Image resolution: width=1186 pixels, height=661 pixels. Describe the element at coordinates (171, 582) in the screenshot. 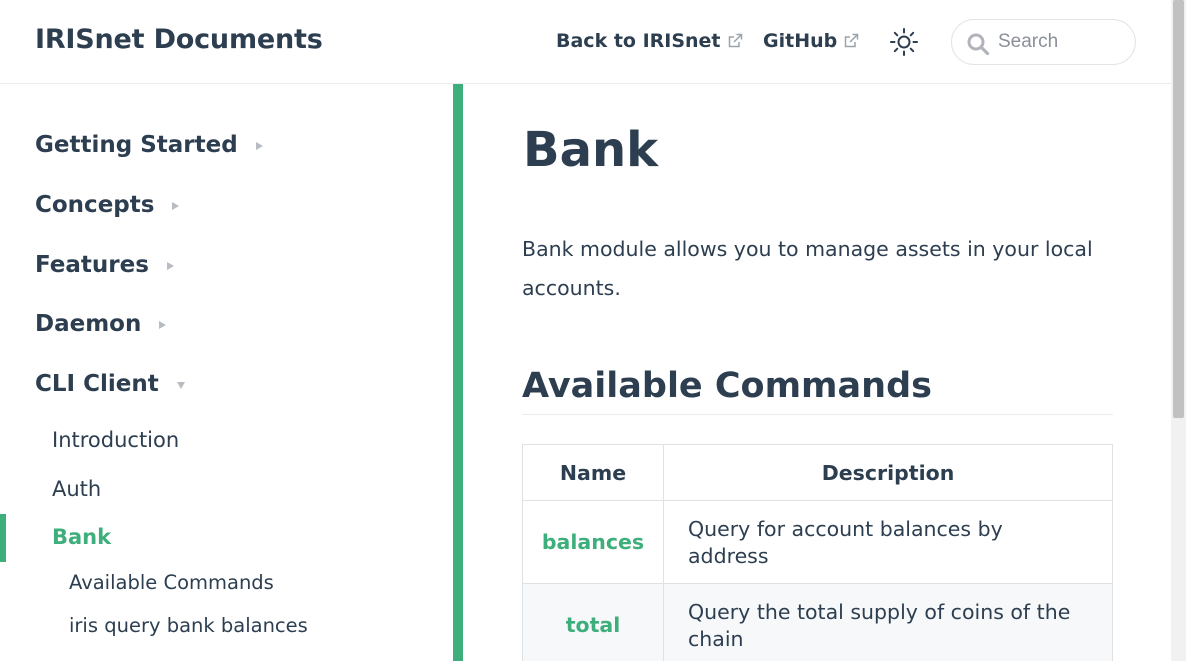

I see `sidebar-subitem-available-commands: Available Commands` at that location.